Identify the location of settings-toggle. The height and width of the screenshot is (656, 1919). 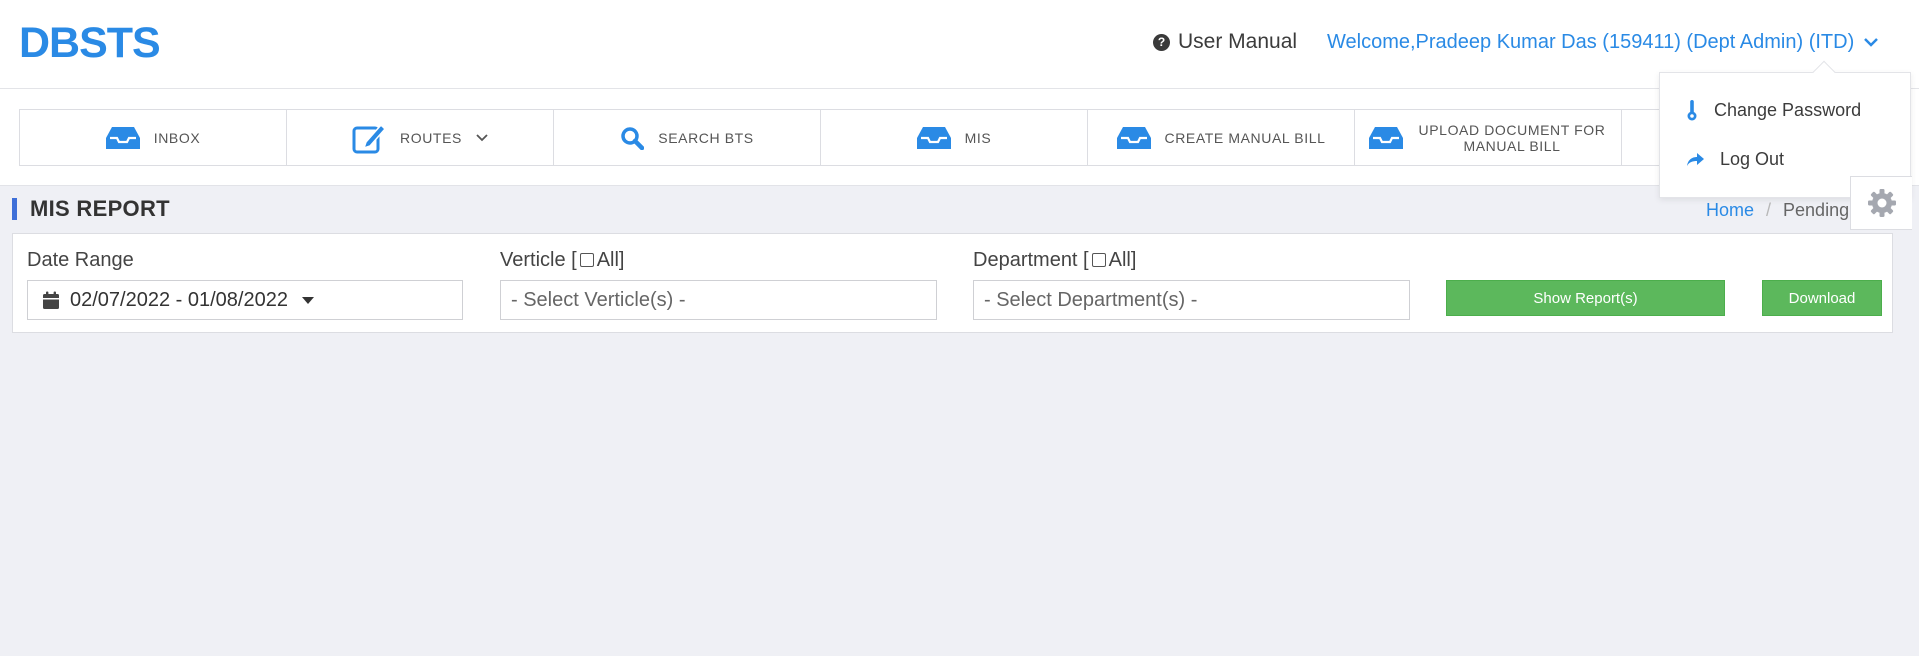
(1881, 203).